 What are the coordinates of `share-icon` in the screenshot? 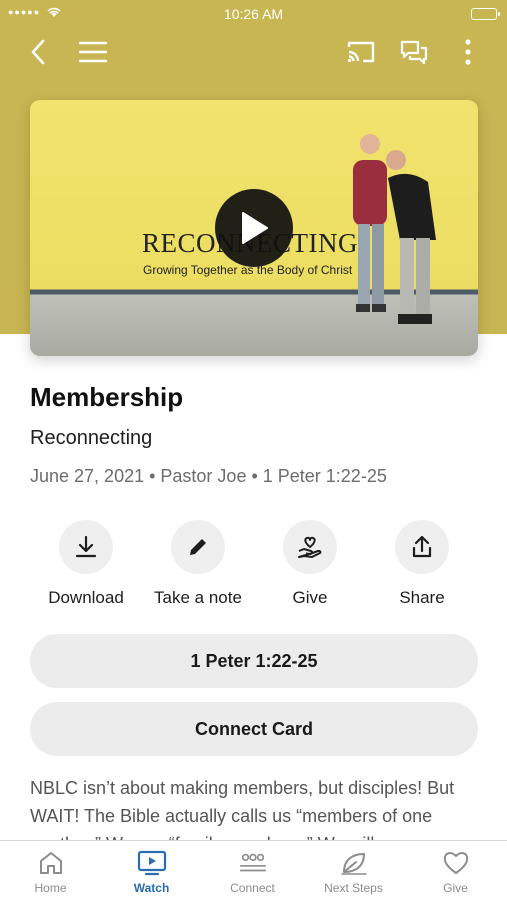 It's located at (422, 546).